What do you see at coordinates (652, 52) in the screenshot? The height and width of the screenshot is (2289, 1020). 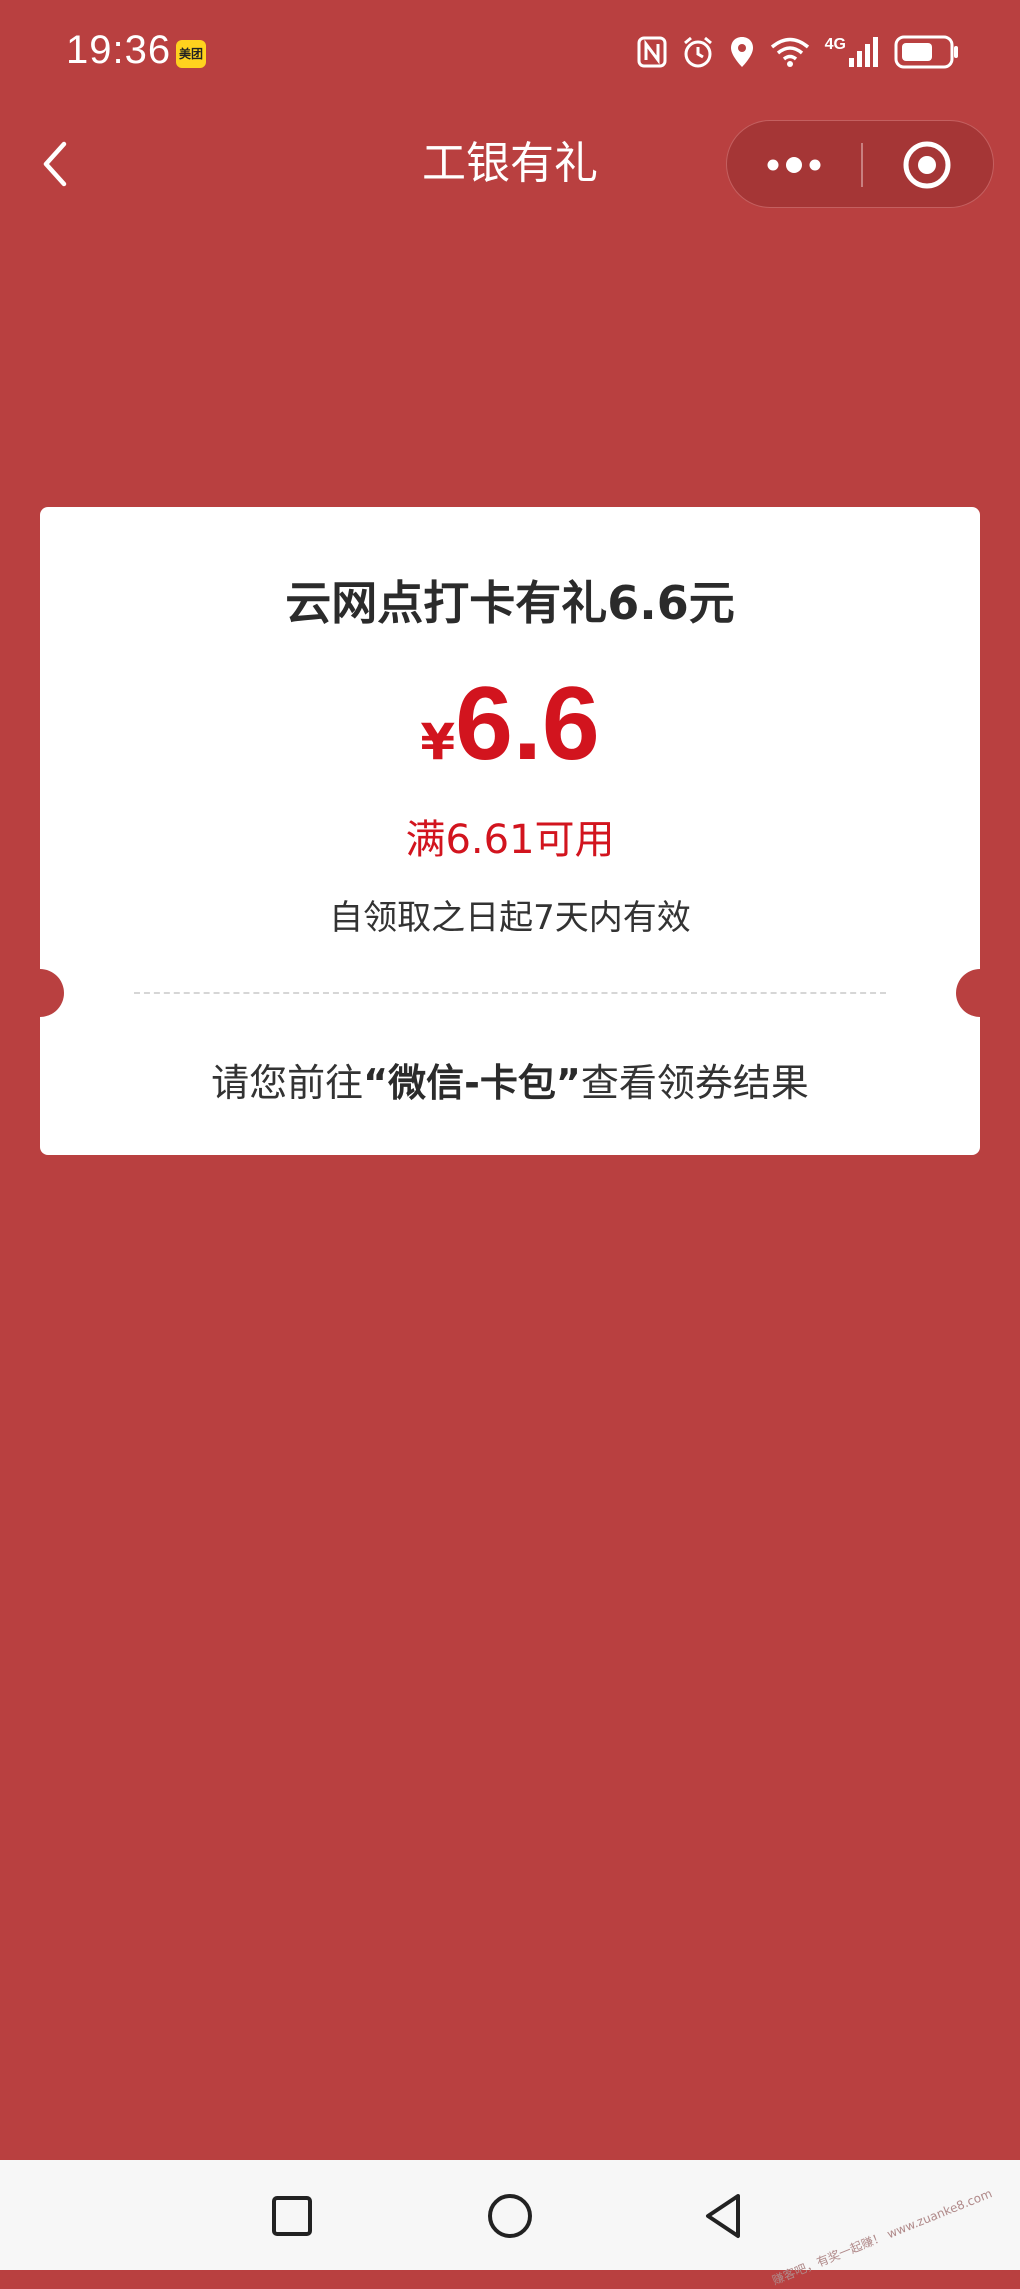 I see `nfc-icon` at bounding box center [652, 52].